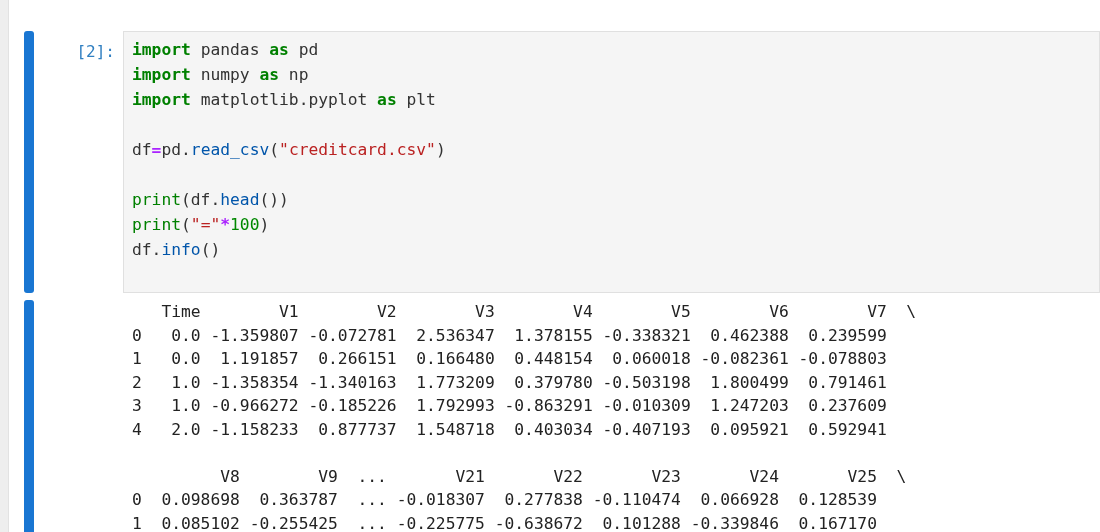 The height and width of the screenshot is (532, 1100). I want to click on output-line: 1 0.085102 -0.255425 ... -0.225775 -0.638672 0.101288 -0.339846 0.167170, so click(504, 522).